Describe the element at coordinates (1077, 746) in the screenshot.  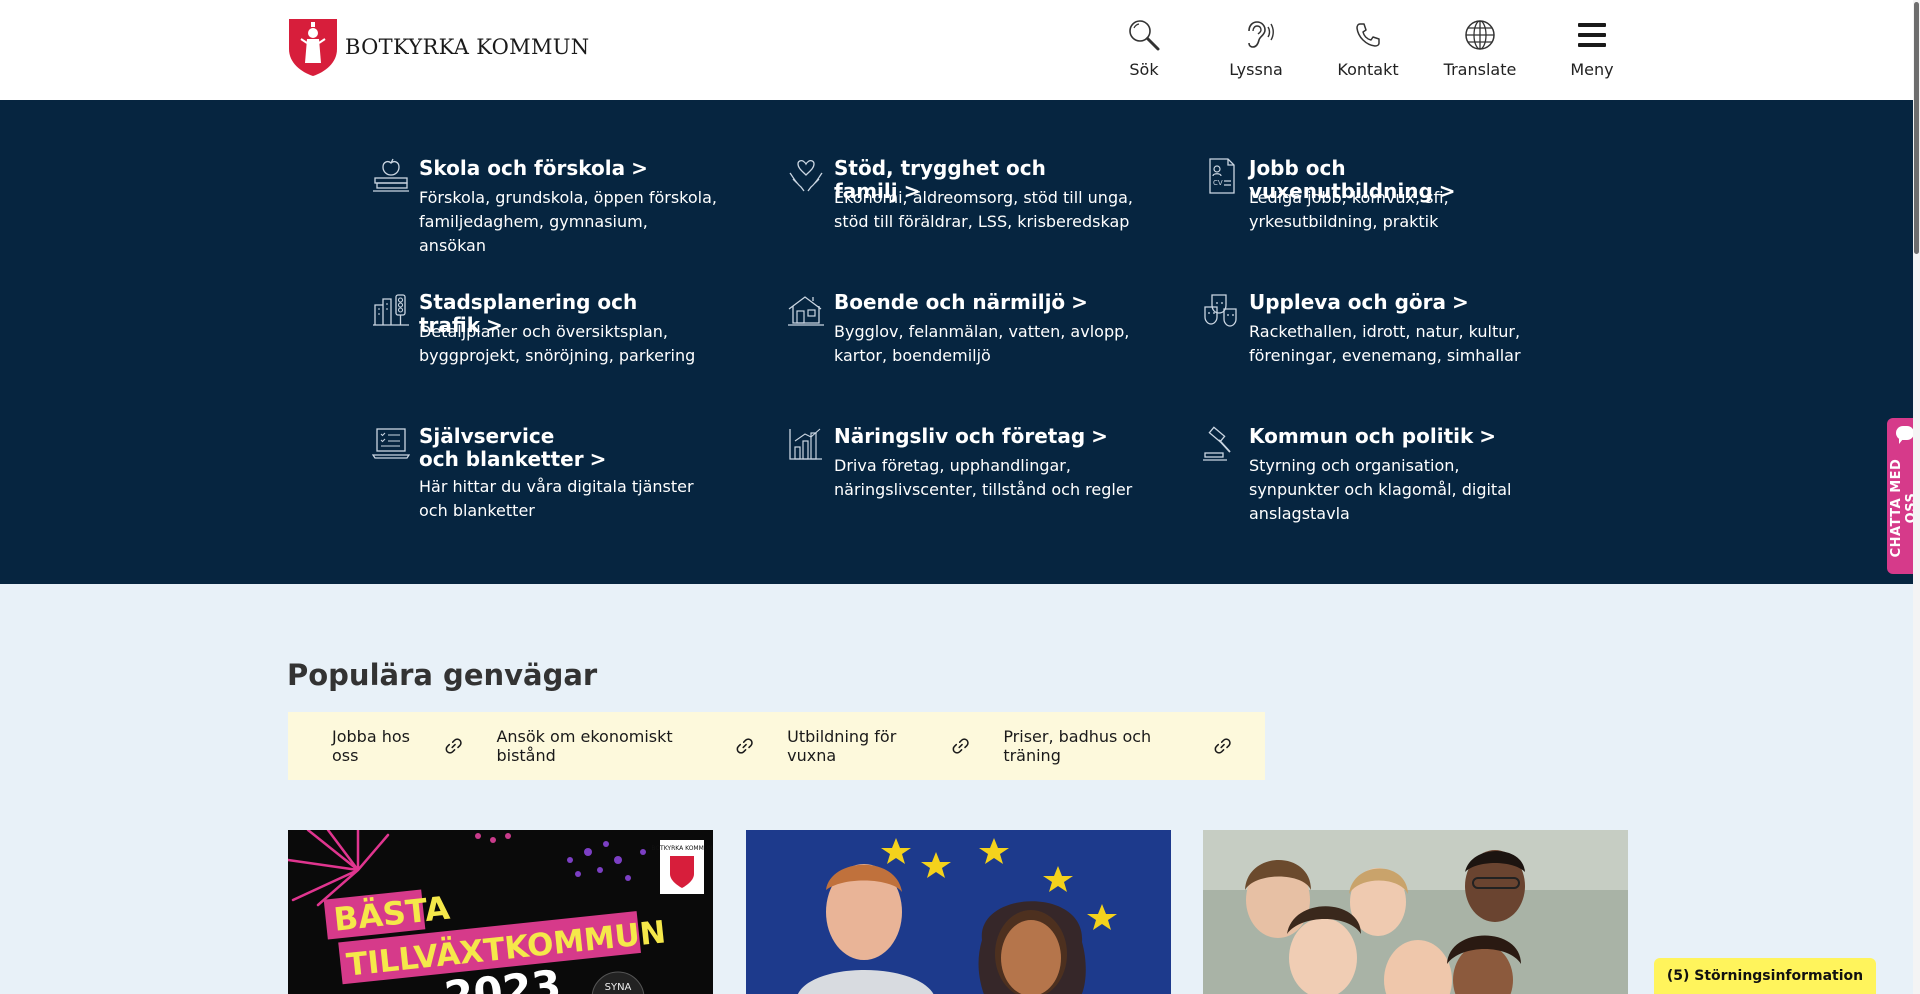
I see `shortcut-label: Priser, badhus och träning` at that location.